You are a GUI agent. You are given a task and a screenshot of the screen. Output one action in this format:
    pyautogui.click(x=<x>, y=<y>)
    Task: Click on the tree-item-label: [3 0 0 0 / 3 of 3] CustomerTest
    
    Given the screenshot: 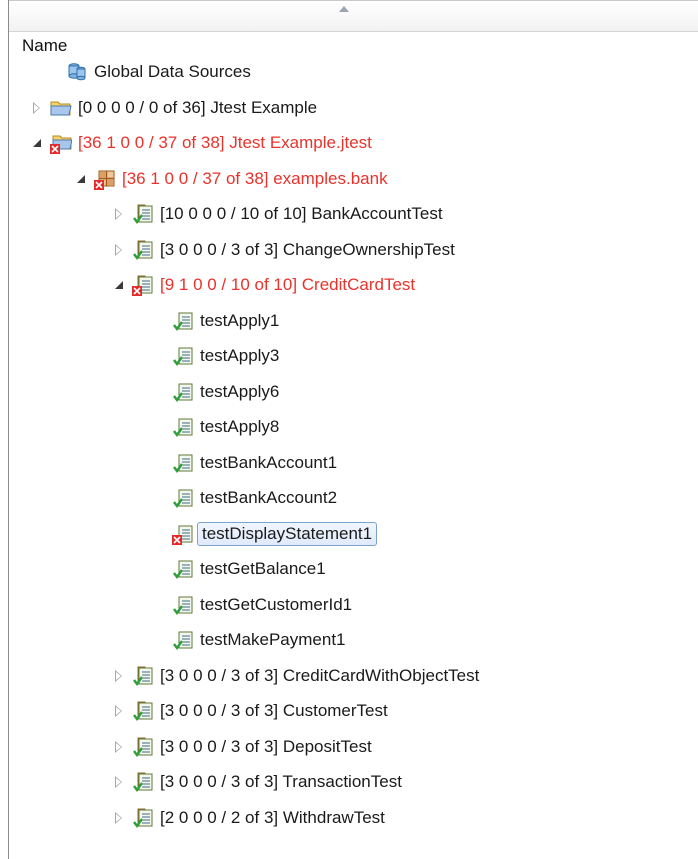 What is the action you would take?
    pyautogui.click(x=274, y=710)
    